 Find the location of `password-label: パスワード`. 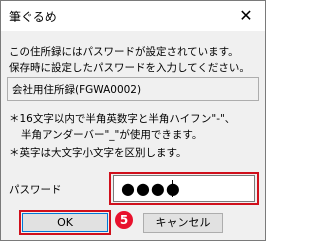

password-label: パスワード is located at coordinates (35, 190).